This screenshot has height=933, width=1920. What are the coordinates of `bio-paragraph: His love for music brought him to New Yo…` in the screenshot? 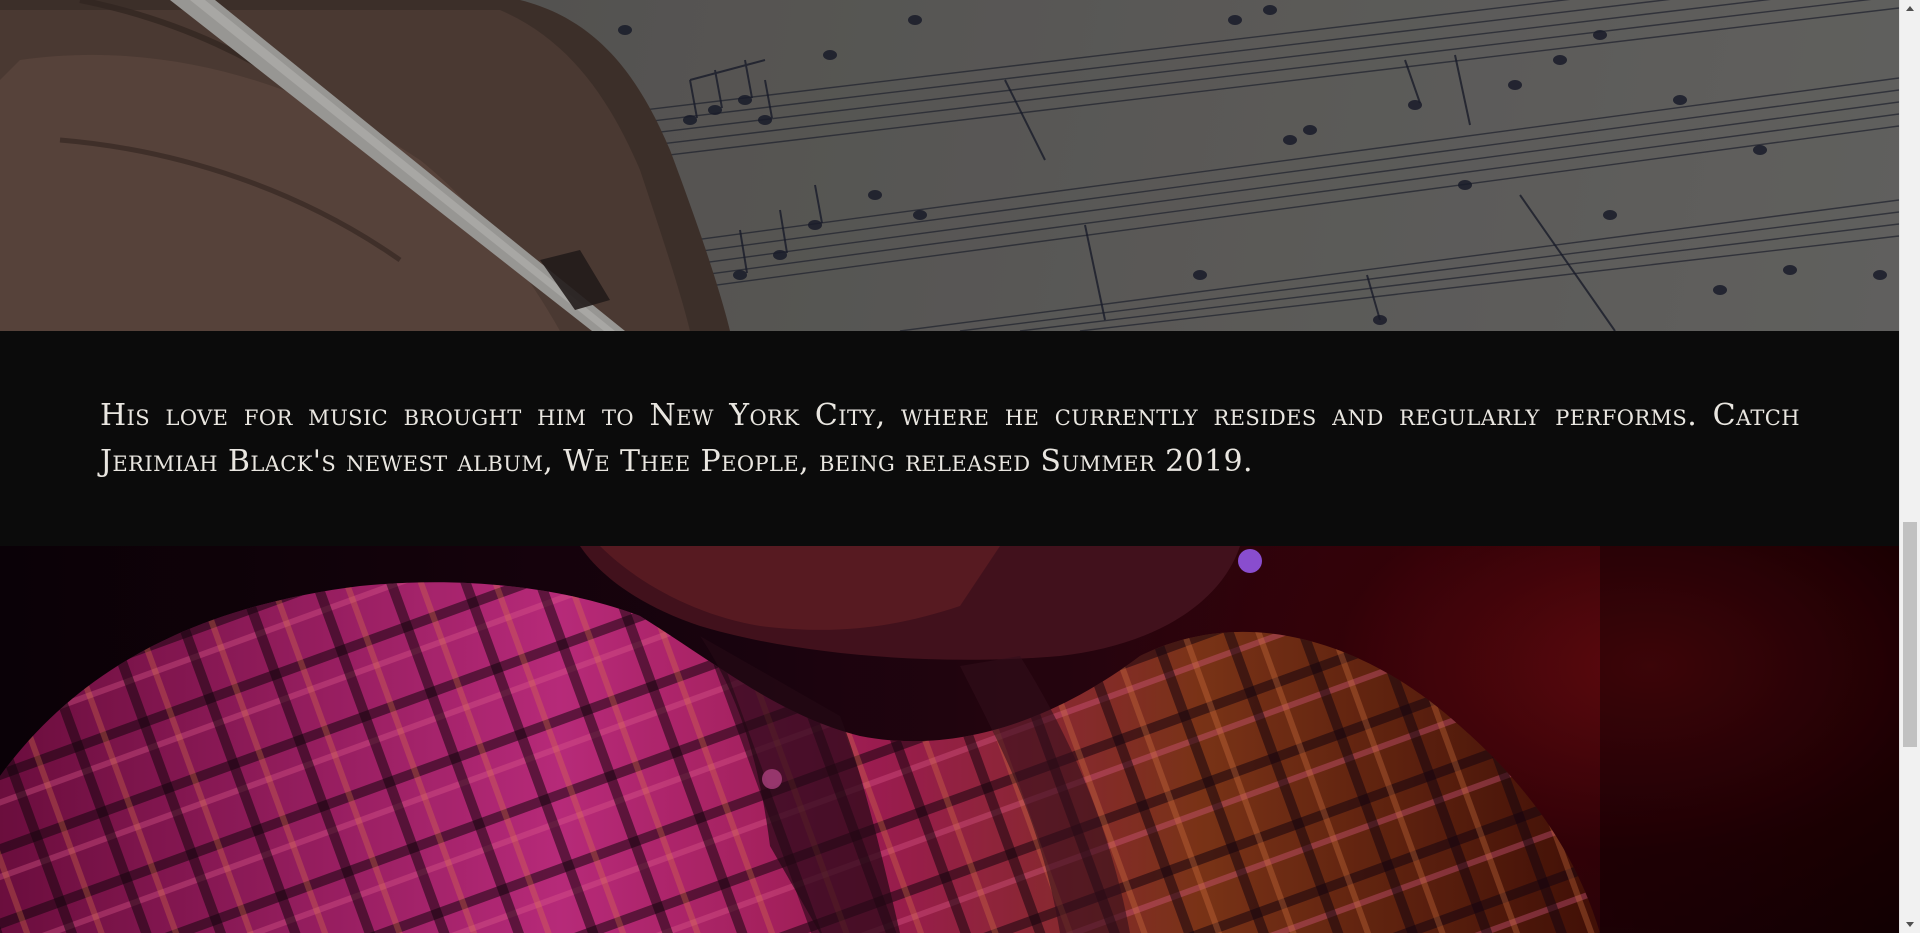 It's located at (950, 438).